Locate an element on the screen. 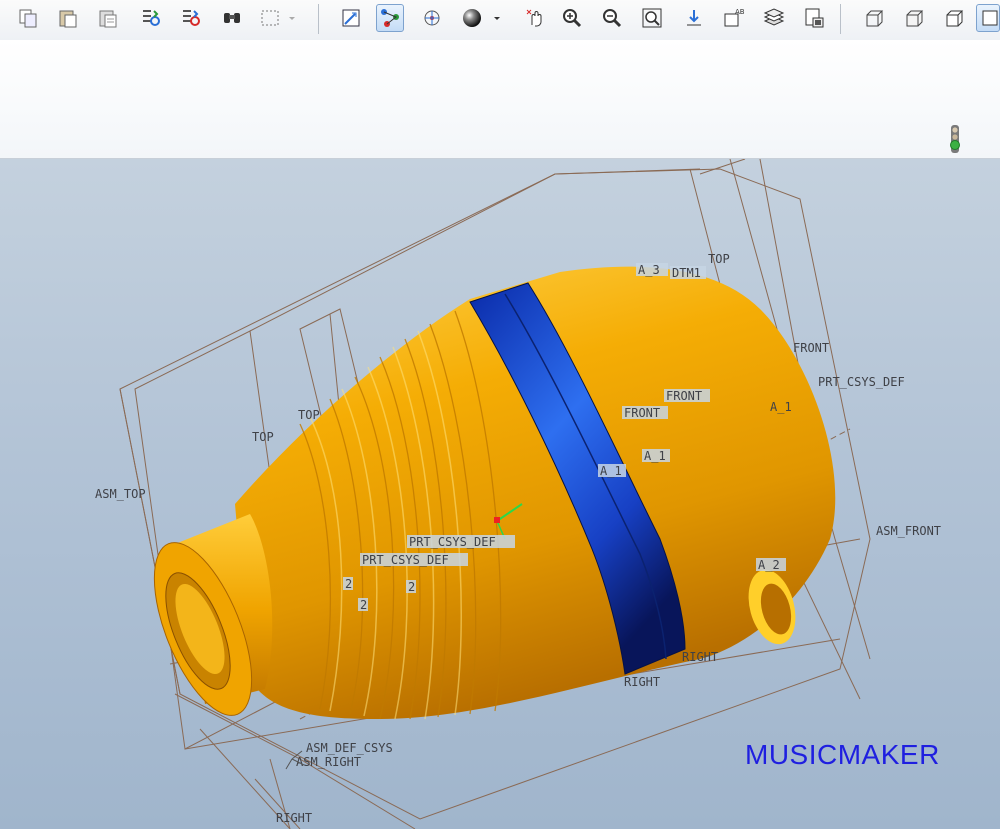 This screenshot has width=1000, height=829. annotation-display-icon: AB is located at coordinates (734, 18).